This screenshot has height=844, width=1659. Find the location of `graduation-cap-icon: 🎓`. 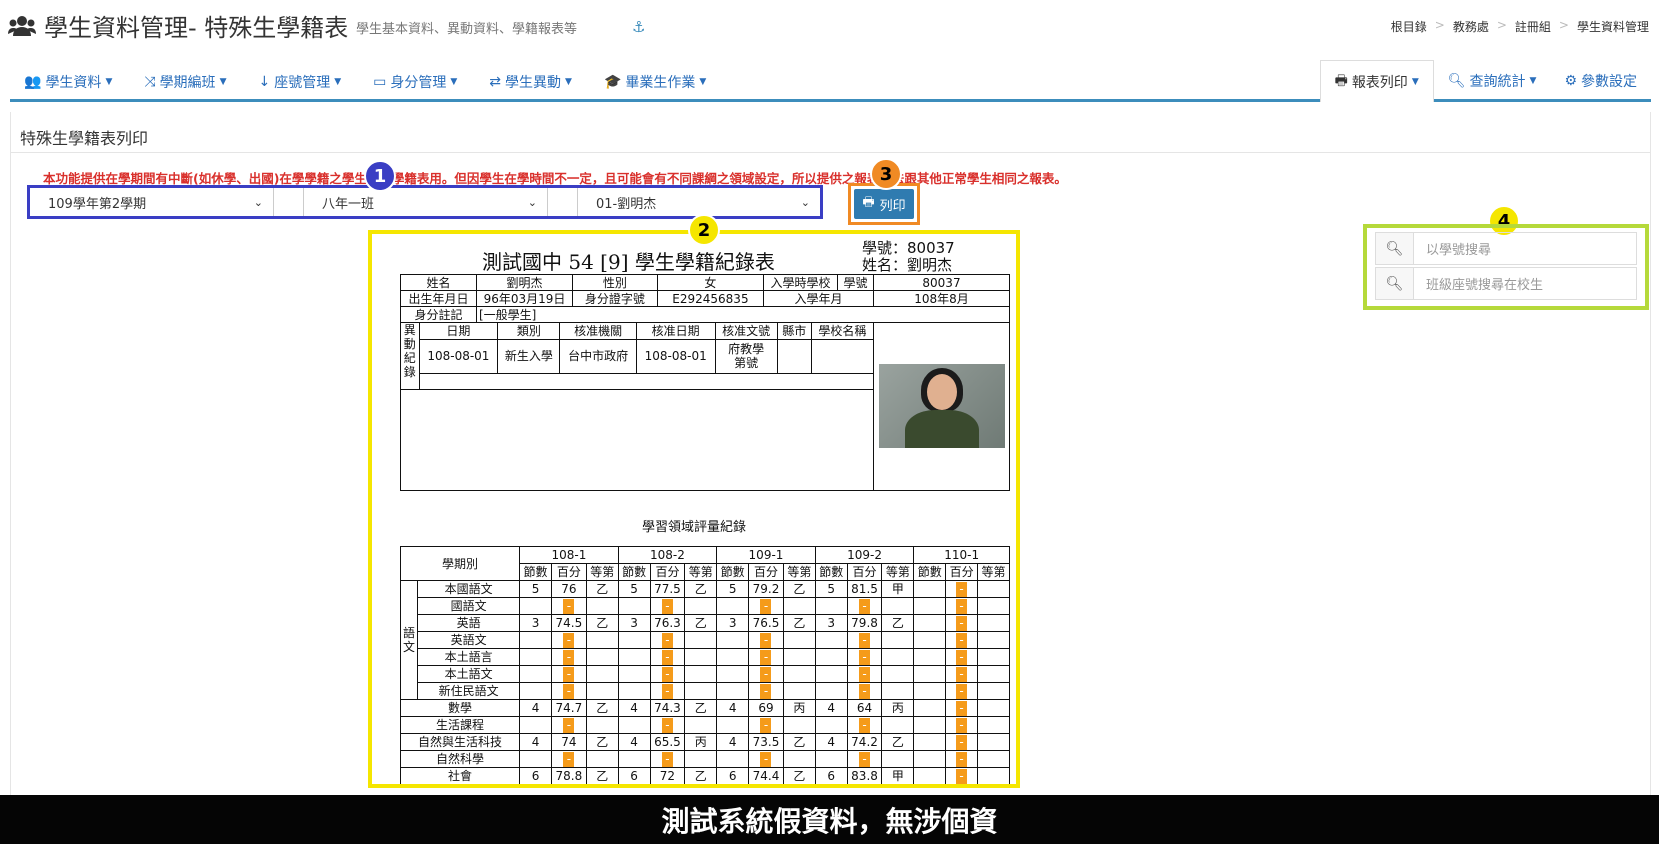

graduation-cap-icon: 🎓 is located at coordinates (612, 82).